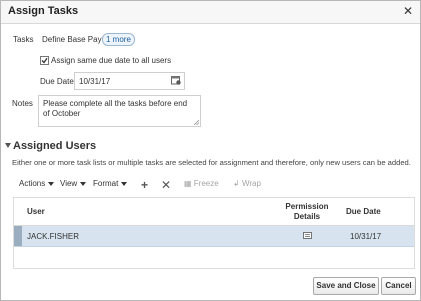 The height and width of the screenshot is (301, 421). Describe the element at coordinates (398, 286) in the screenshot. I see `cancel-button: Cancel` at that location.